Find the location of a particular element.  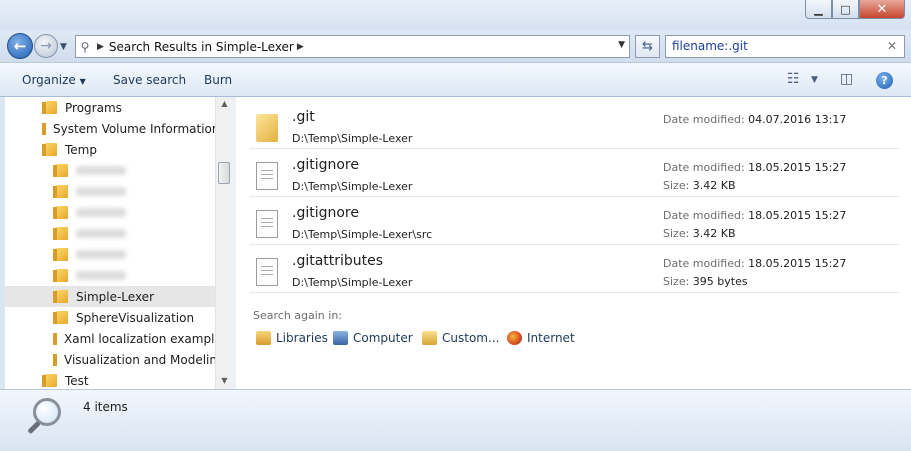

forward-arrow-icon: → is located at coordinates (46, 46).